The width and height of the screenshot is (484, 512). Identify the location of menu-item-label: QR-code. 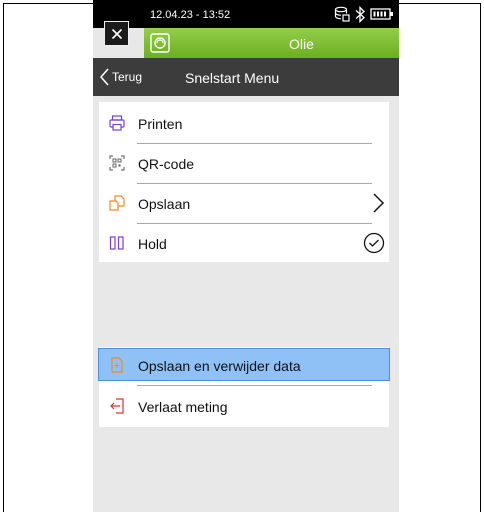
(166, 164).